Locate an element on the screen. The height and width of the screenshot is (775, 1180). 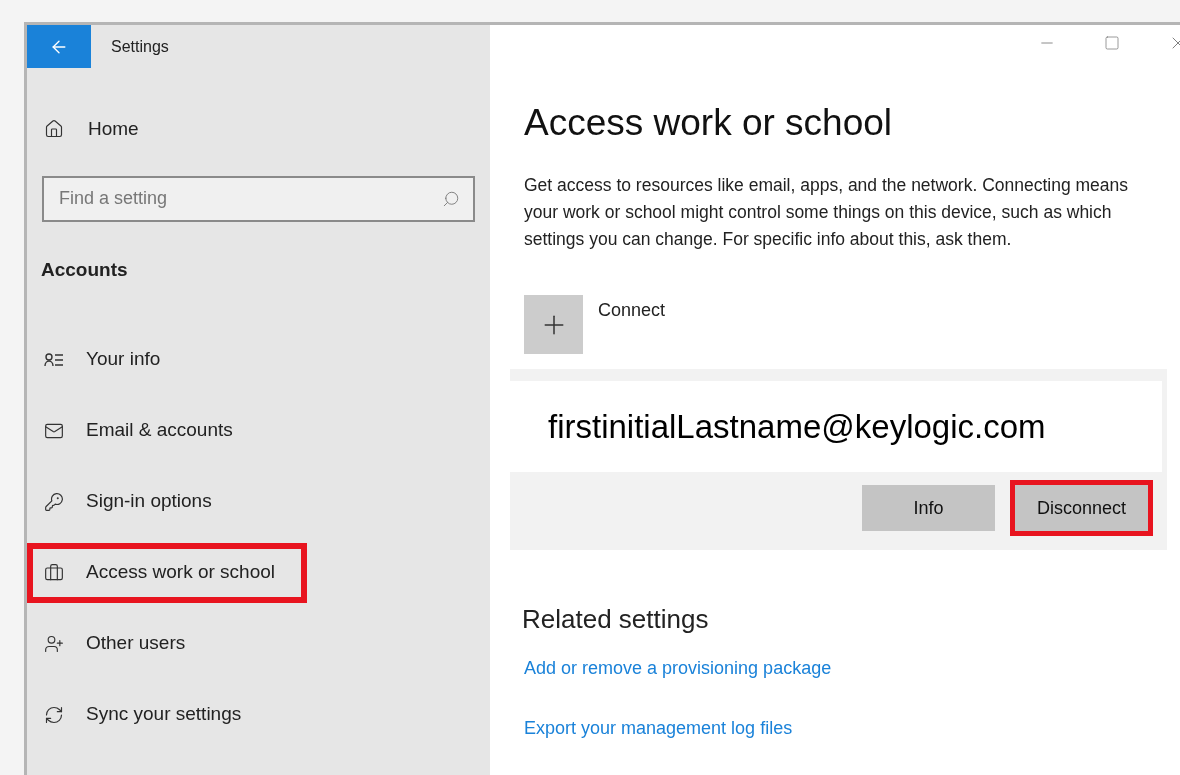
person-plus-icon is located at coordinates (54, 643).